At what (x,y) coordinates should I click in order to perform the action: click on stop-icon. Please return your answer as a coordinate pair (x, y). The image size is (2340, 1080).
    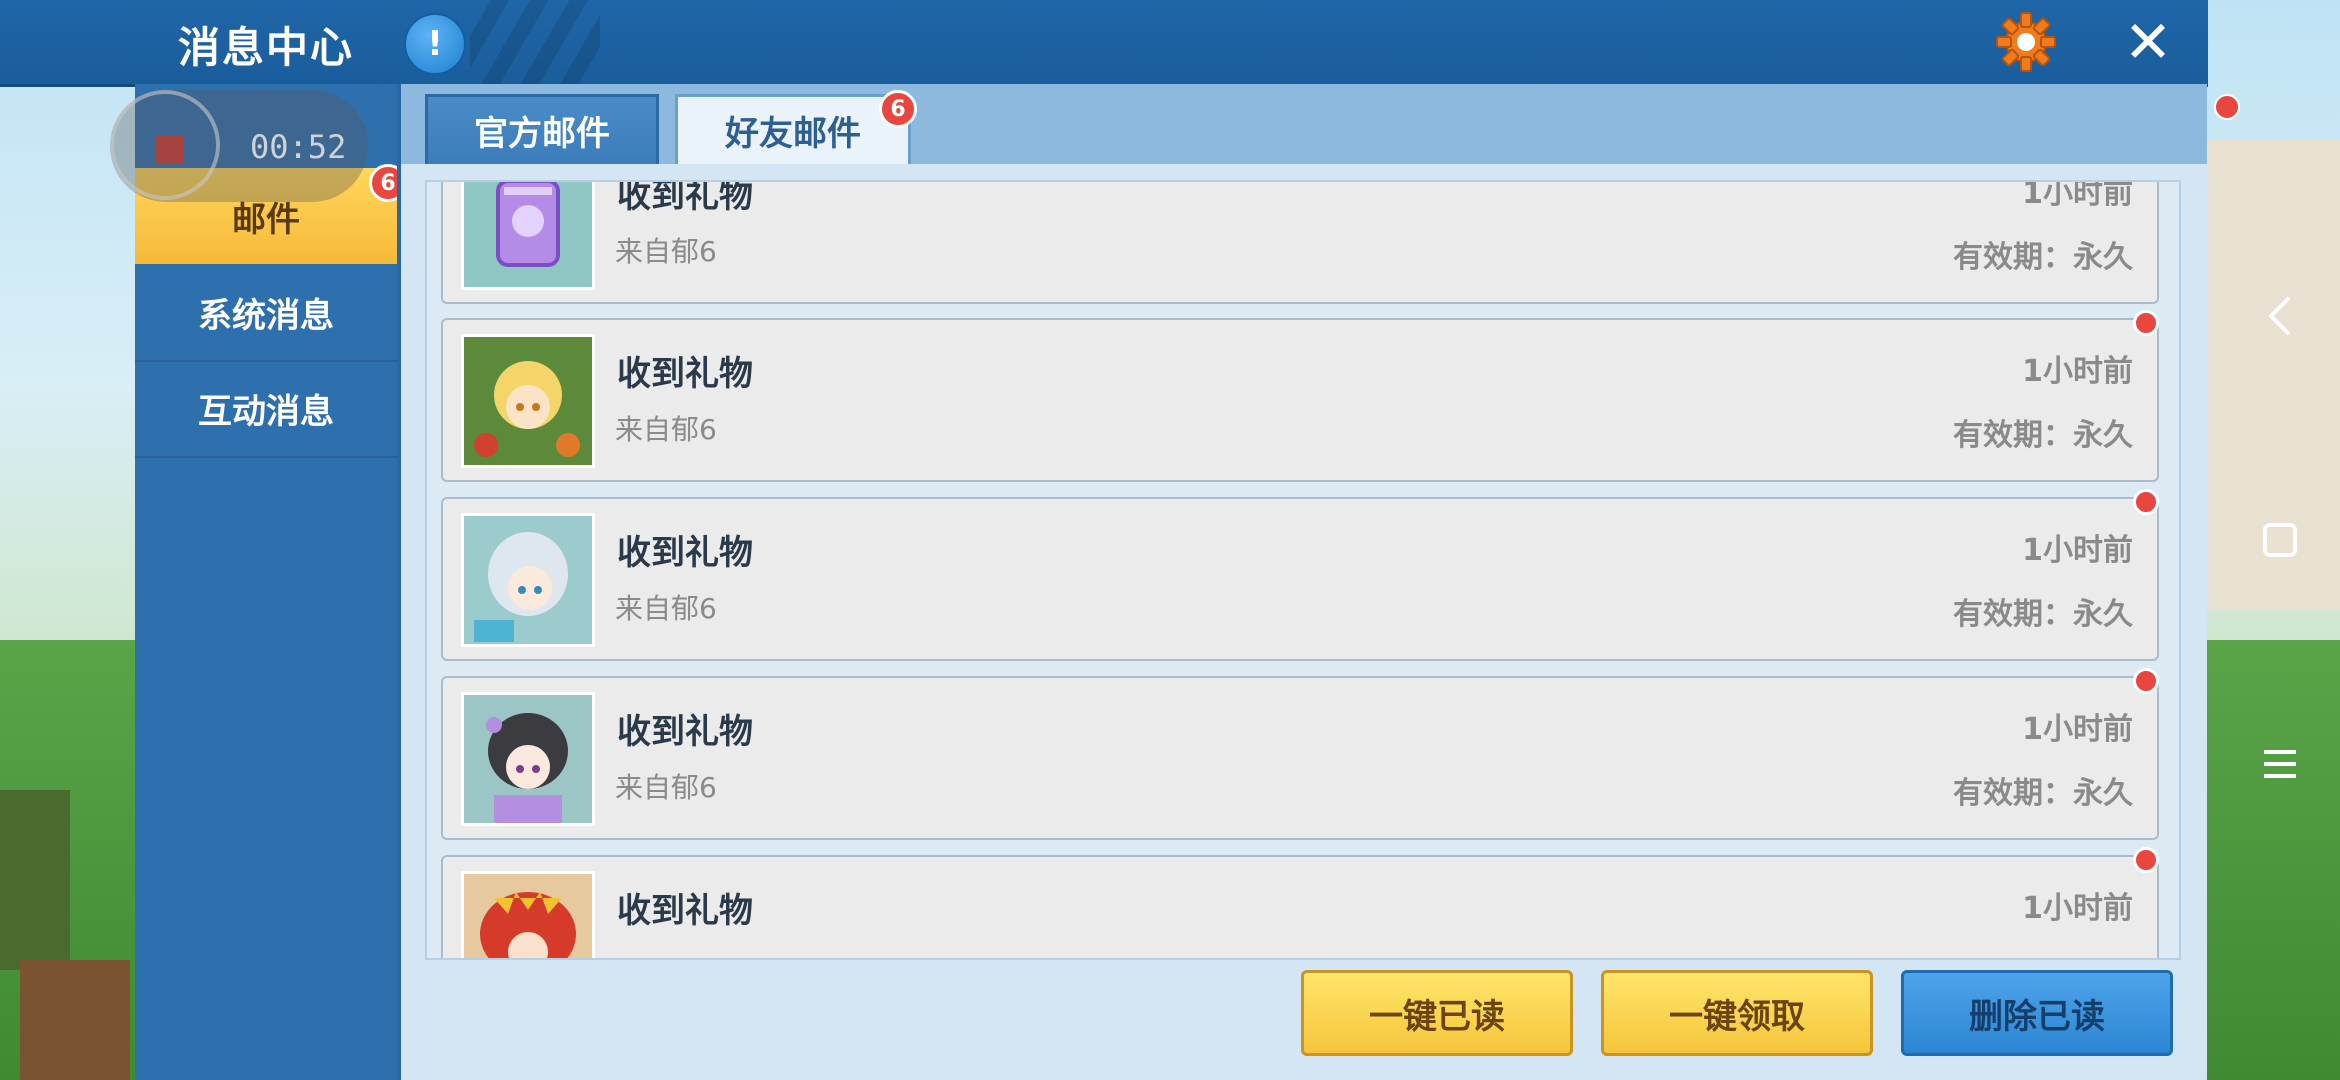
    Looking at the image, I should click on (169, 149).